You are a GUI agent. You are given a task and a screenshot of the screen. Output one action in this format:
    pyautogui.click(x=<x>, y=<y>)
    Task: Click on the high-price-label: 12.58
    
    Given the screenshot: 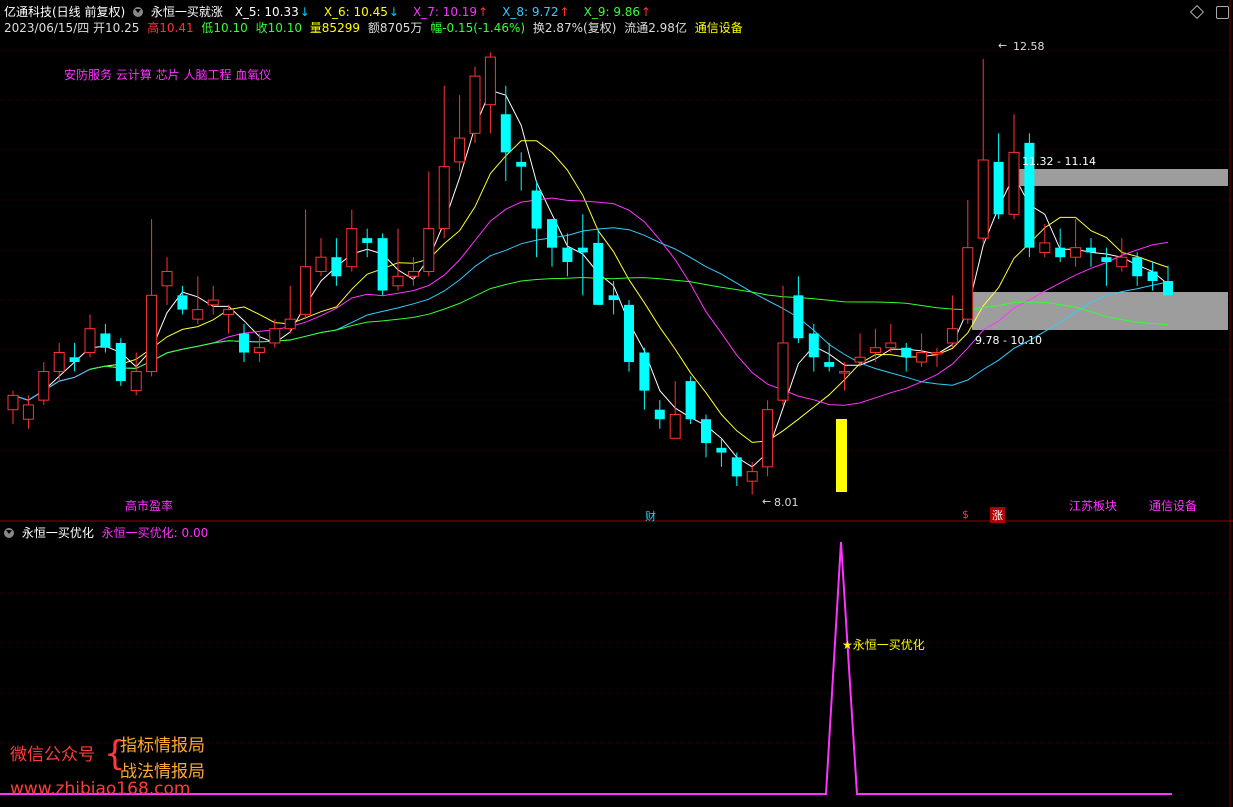 What is the action you would take?
    pyautogui.click(x=1029, y=46)
    